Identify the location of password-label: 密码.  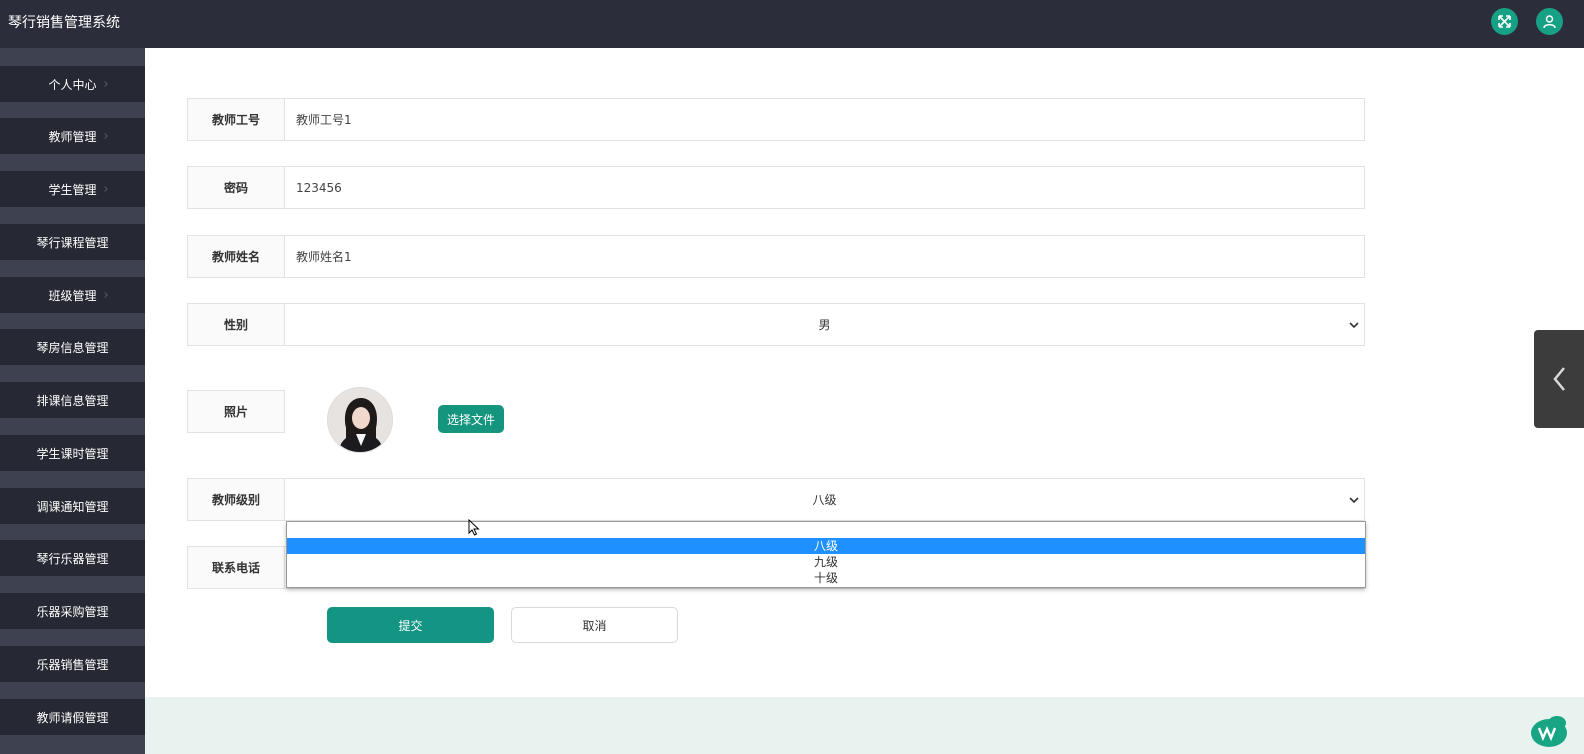
(236, 187).